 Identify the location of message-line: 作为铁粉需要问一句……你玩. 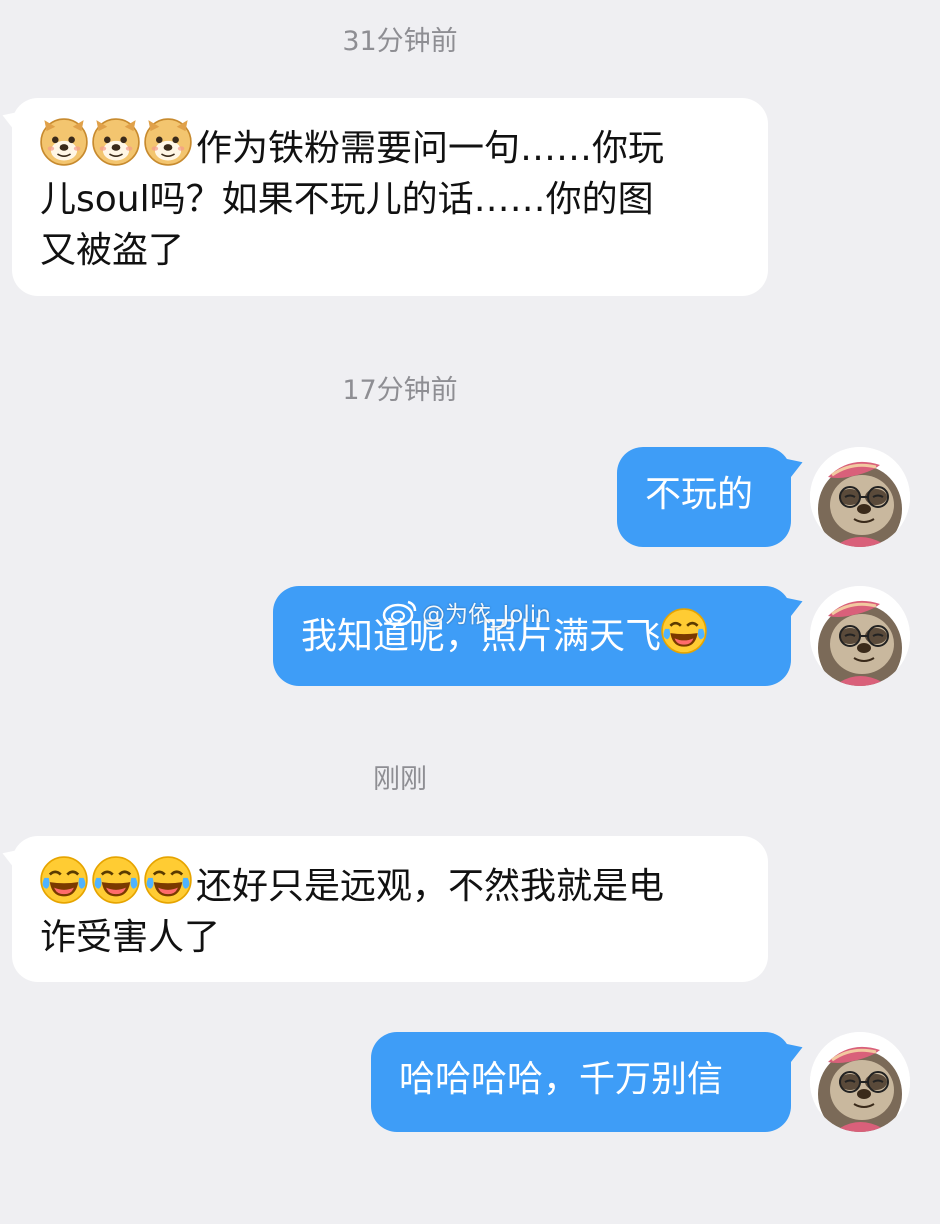
(390, 146).